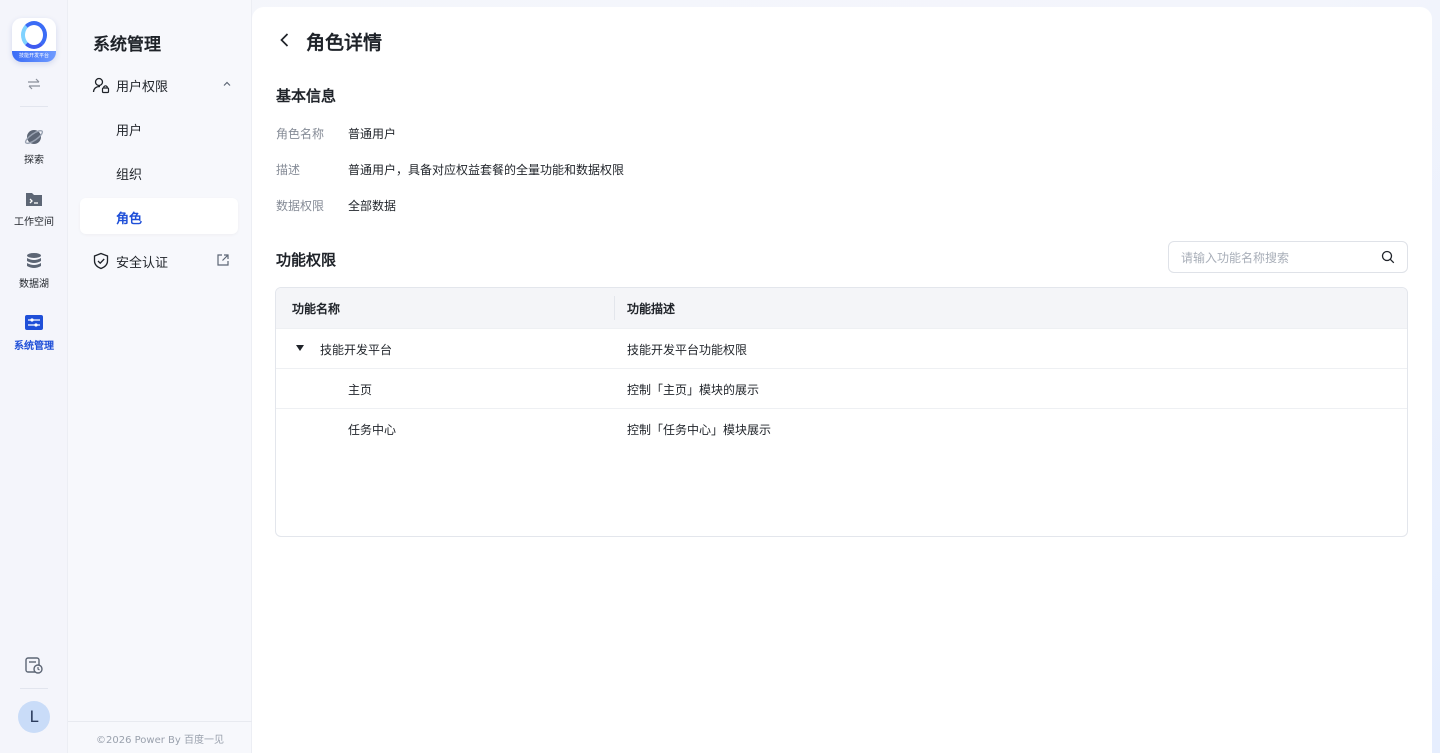 This screenshot has height=753, width=1440. I want to click on info-key: 描述, so click(288, 170).